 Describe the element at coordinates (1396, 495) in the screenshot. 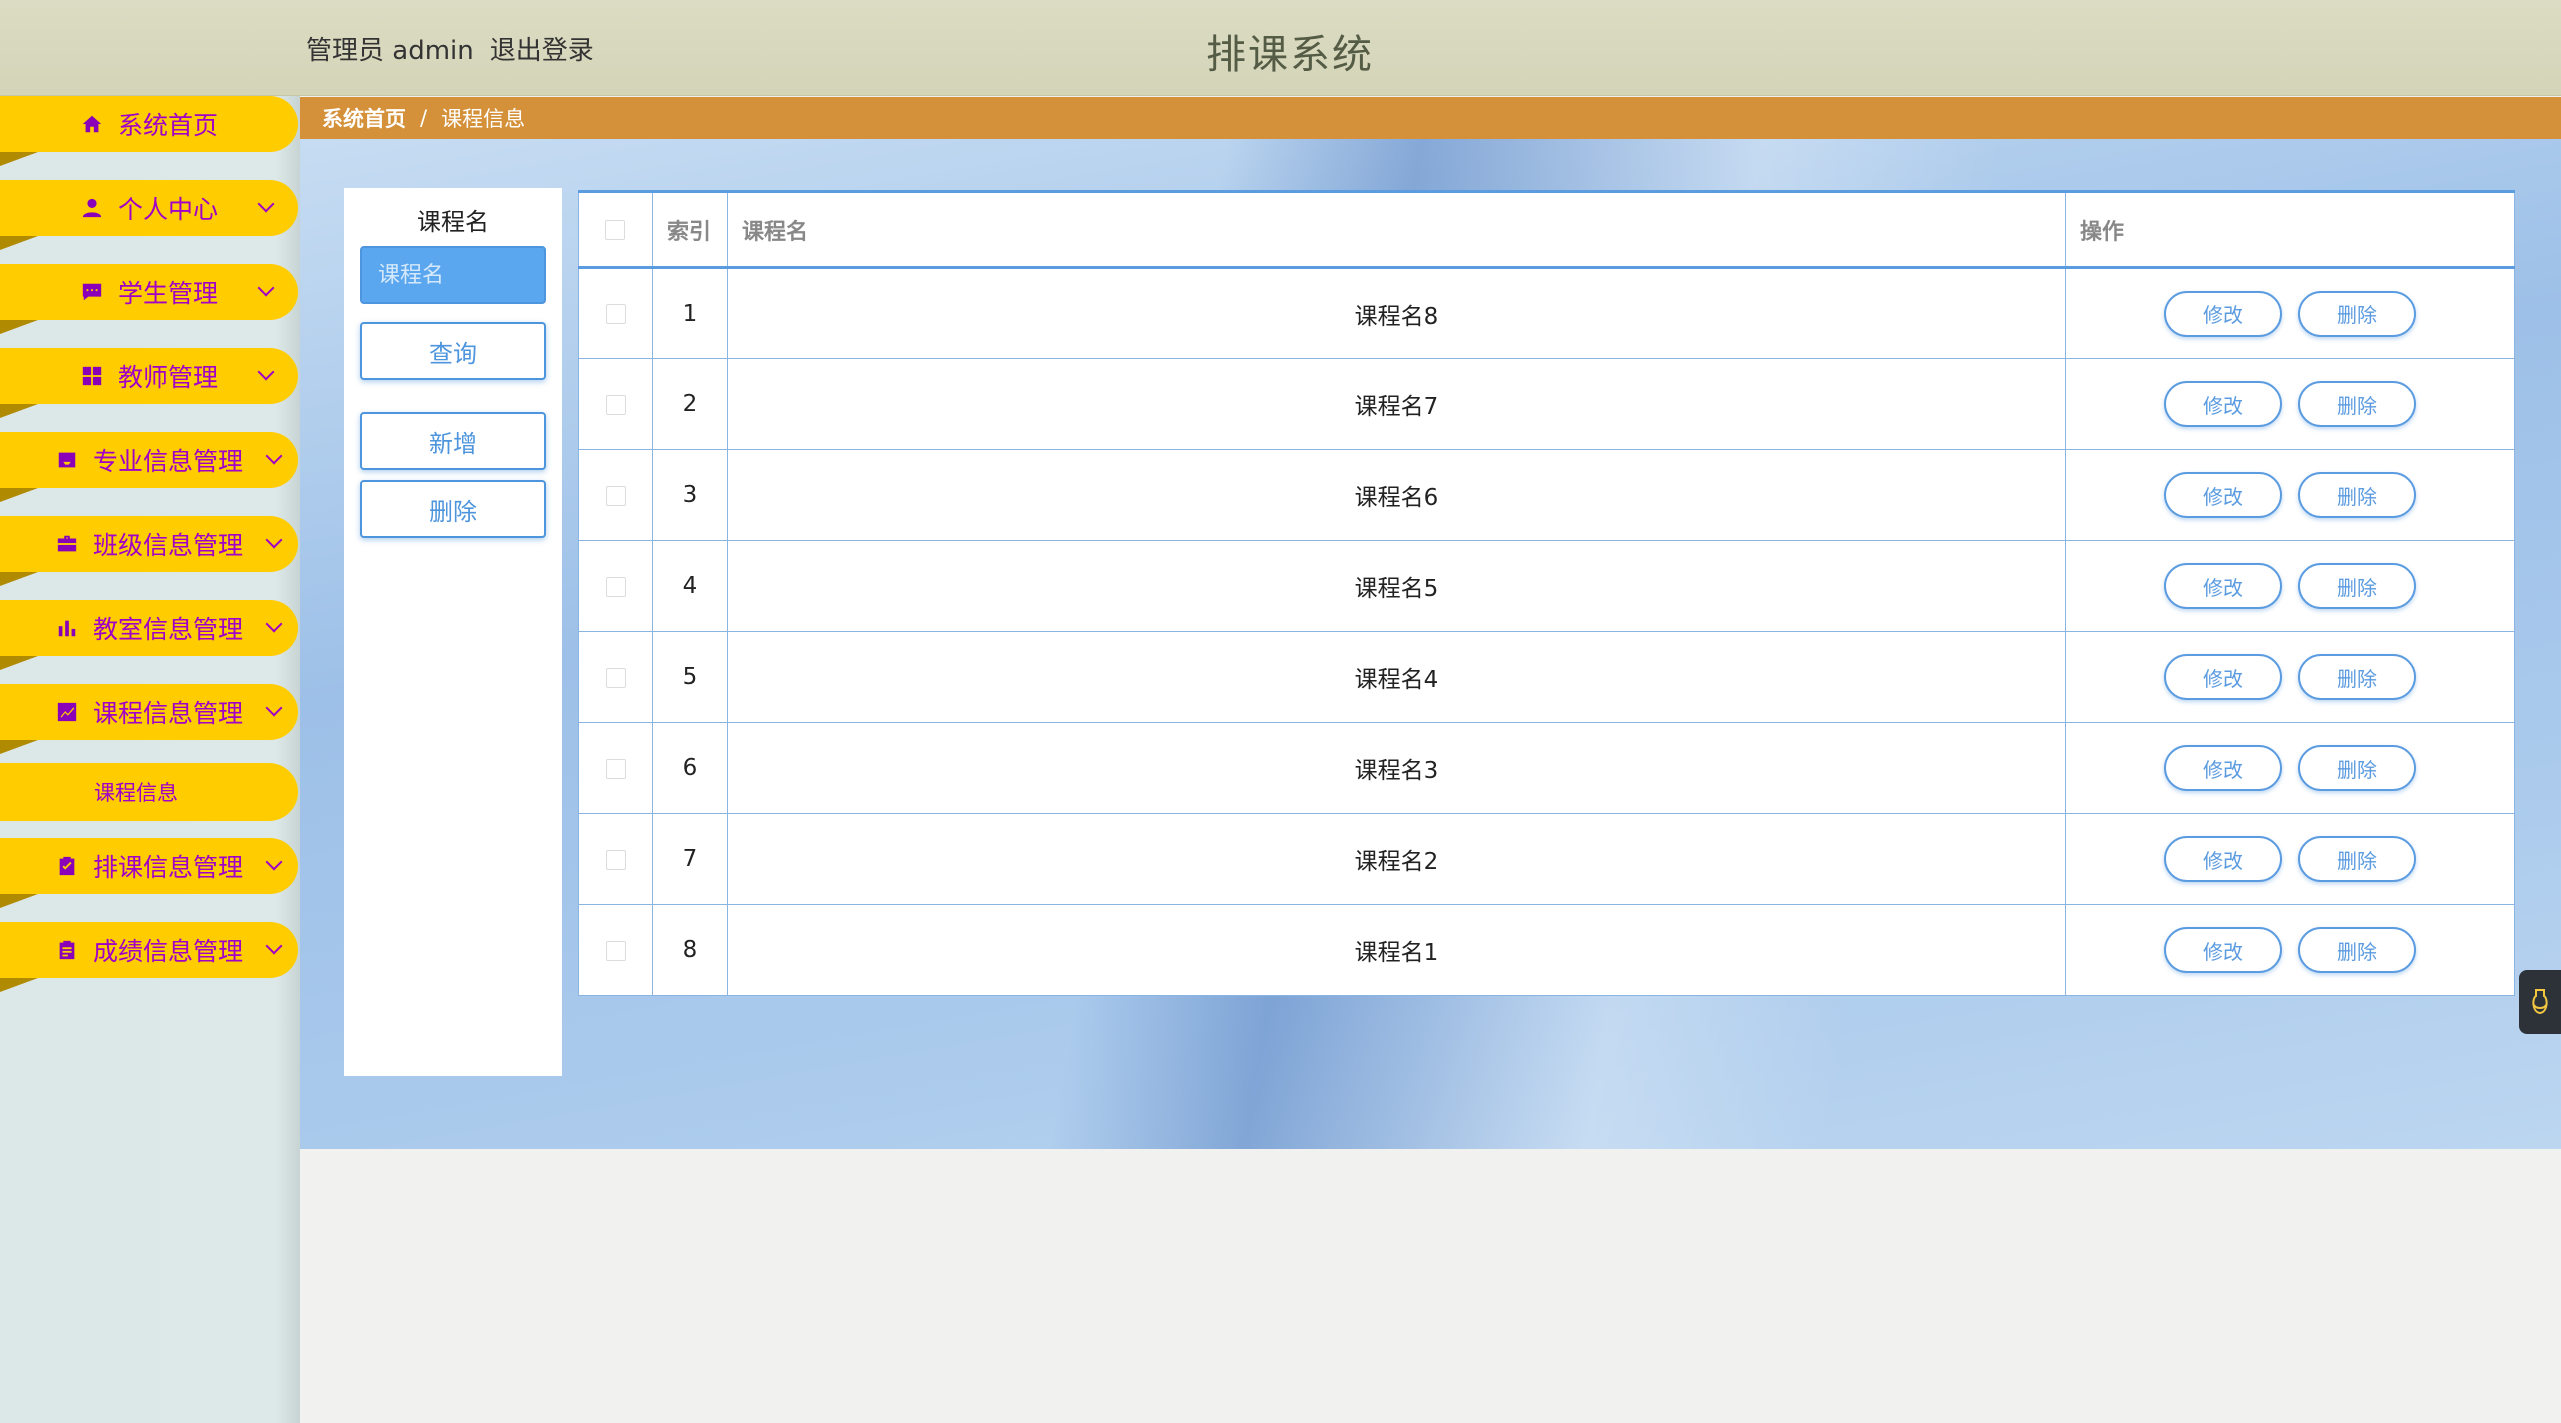

I see `row-course-name: 课程名6` at that location.